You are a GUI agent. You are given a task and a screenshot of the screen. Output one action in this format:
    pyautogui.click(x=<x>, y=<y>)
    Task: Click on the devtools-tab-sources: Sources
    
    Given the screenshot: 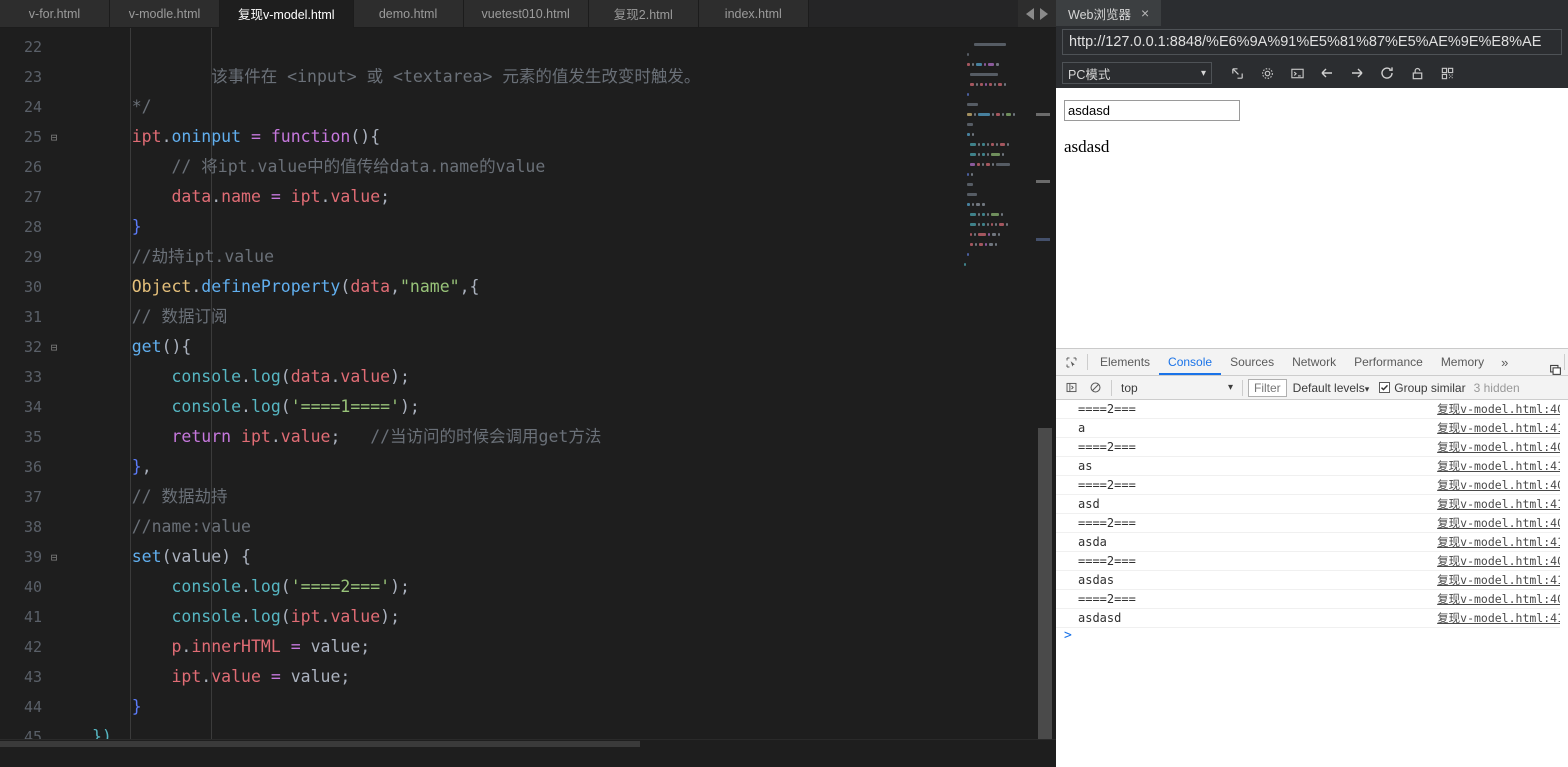 What is the action you would take?
    pyautogui.click(x=1252, y=362)
    